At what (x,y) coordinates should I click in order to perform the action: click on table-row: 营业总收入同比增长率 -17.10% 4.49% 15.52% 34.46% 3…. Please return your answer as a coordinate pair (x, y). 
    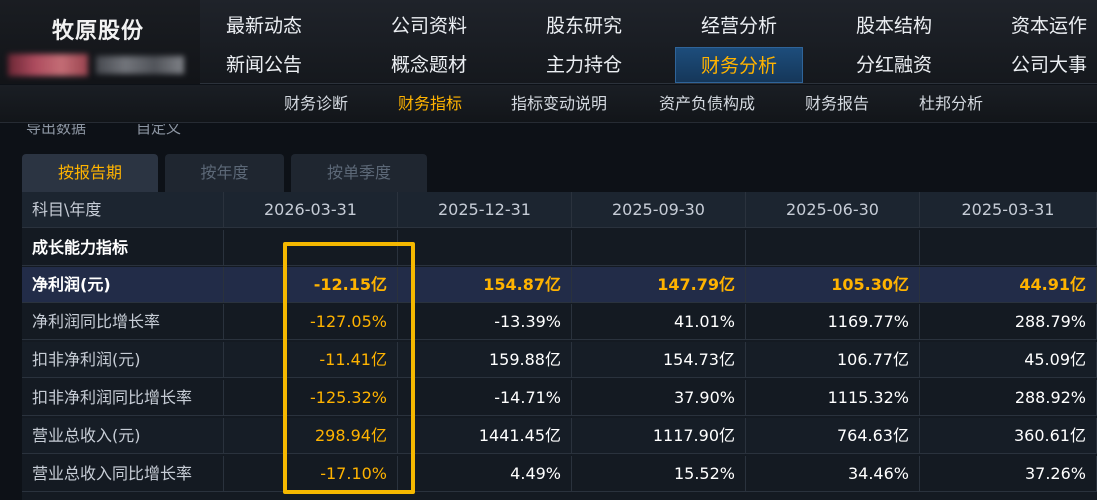
    Looking at the image, I should click on (559, 474).